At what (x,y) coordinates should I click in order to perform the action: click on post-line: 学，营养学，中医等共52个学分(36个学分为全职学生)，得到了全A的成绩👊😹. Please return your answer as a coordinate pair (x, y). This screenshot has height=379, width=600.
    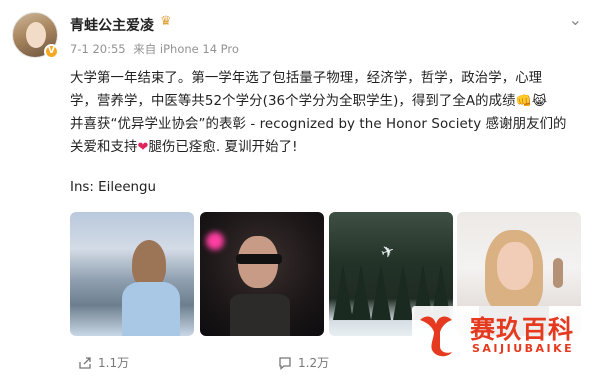
    Looking at the image, I should click on (330, 101).